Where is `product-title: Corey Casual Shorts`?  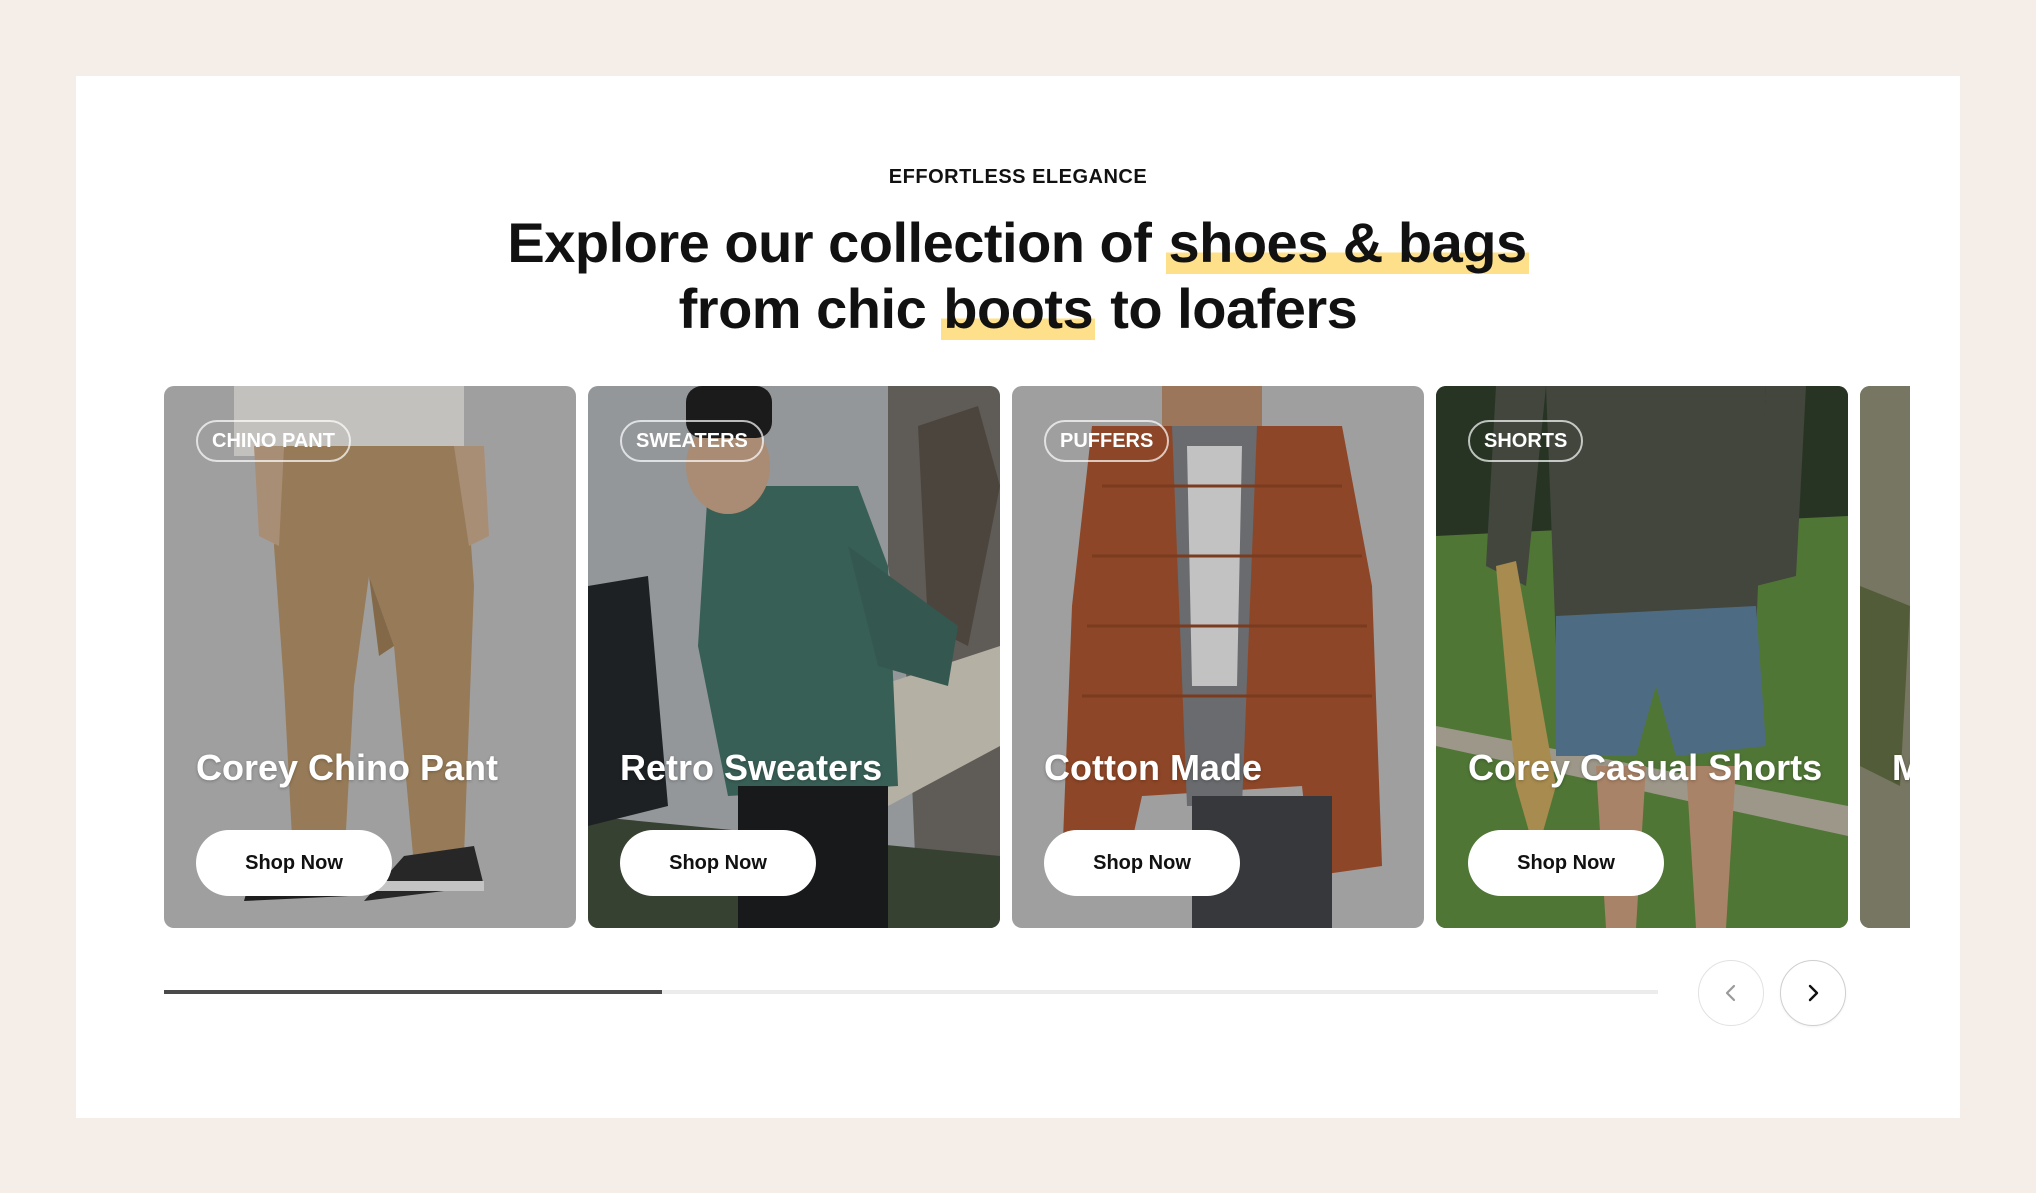
product-title: Corey Casual Shorts is located at coordinates (1645, 767).